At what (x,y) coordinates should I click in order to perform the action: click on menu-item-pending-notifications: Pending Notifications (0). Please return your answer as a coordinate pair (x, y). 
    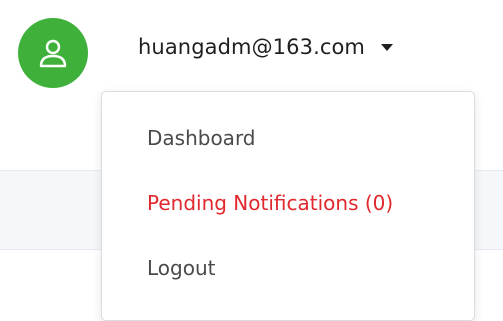
    Looking at the image, I should click on (270, 203).